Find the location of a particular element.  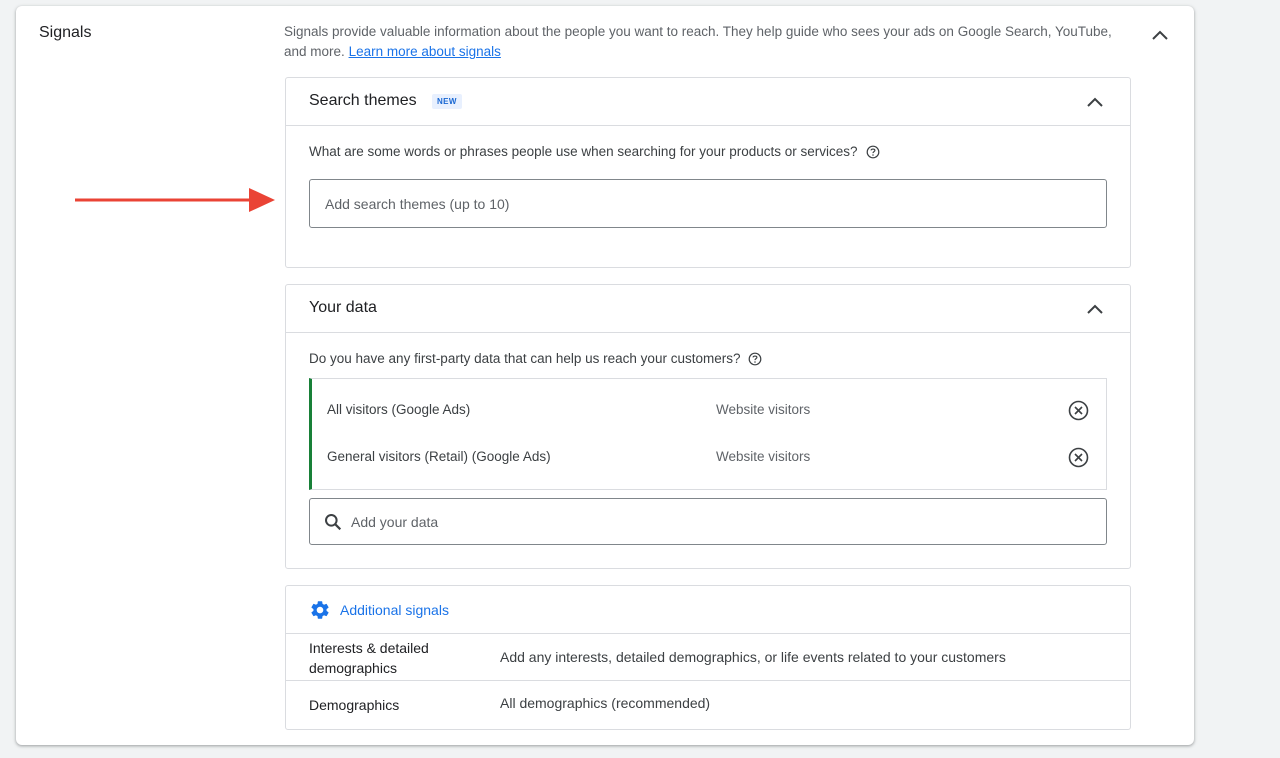

additional-signals-label: Additional signals is located at coordinates (394, 610).